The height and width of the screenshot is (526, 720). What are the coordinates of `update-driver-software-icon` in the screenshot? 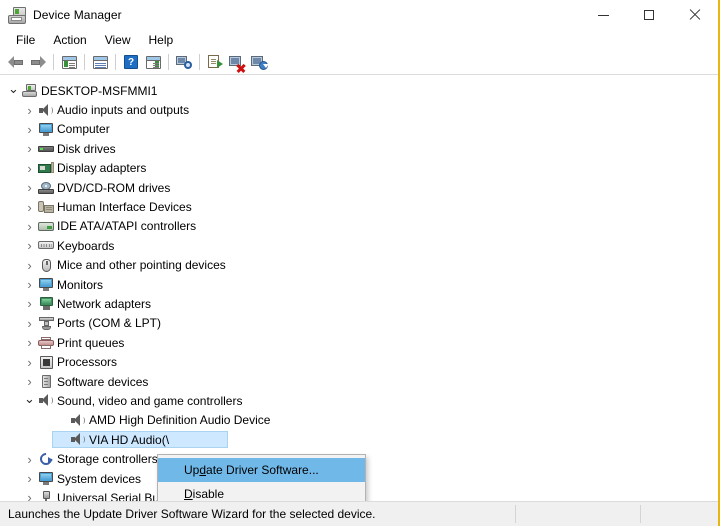 It's located at (215, 62).